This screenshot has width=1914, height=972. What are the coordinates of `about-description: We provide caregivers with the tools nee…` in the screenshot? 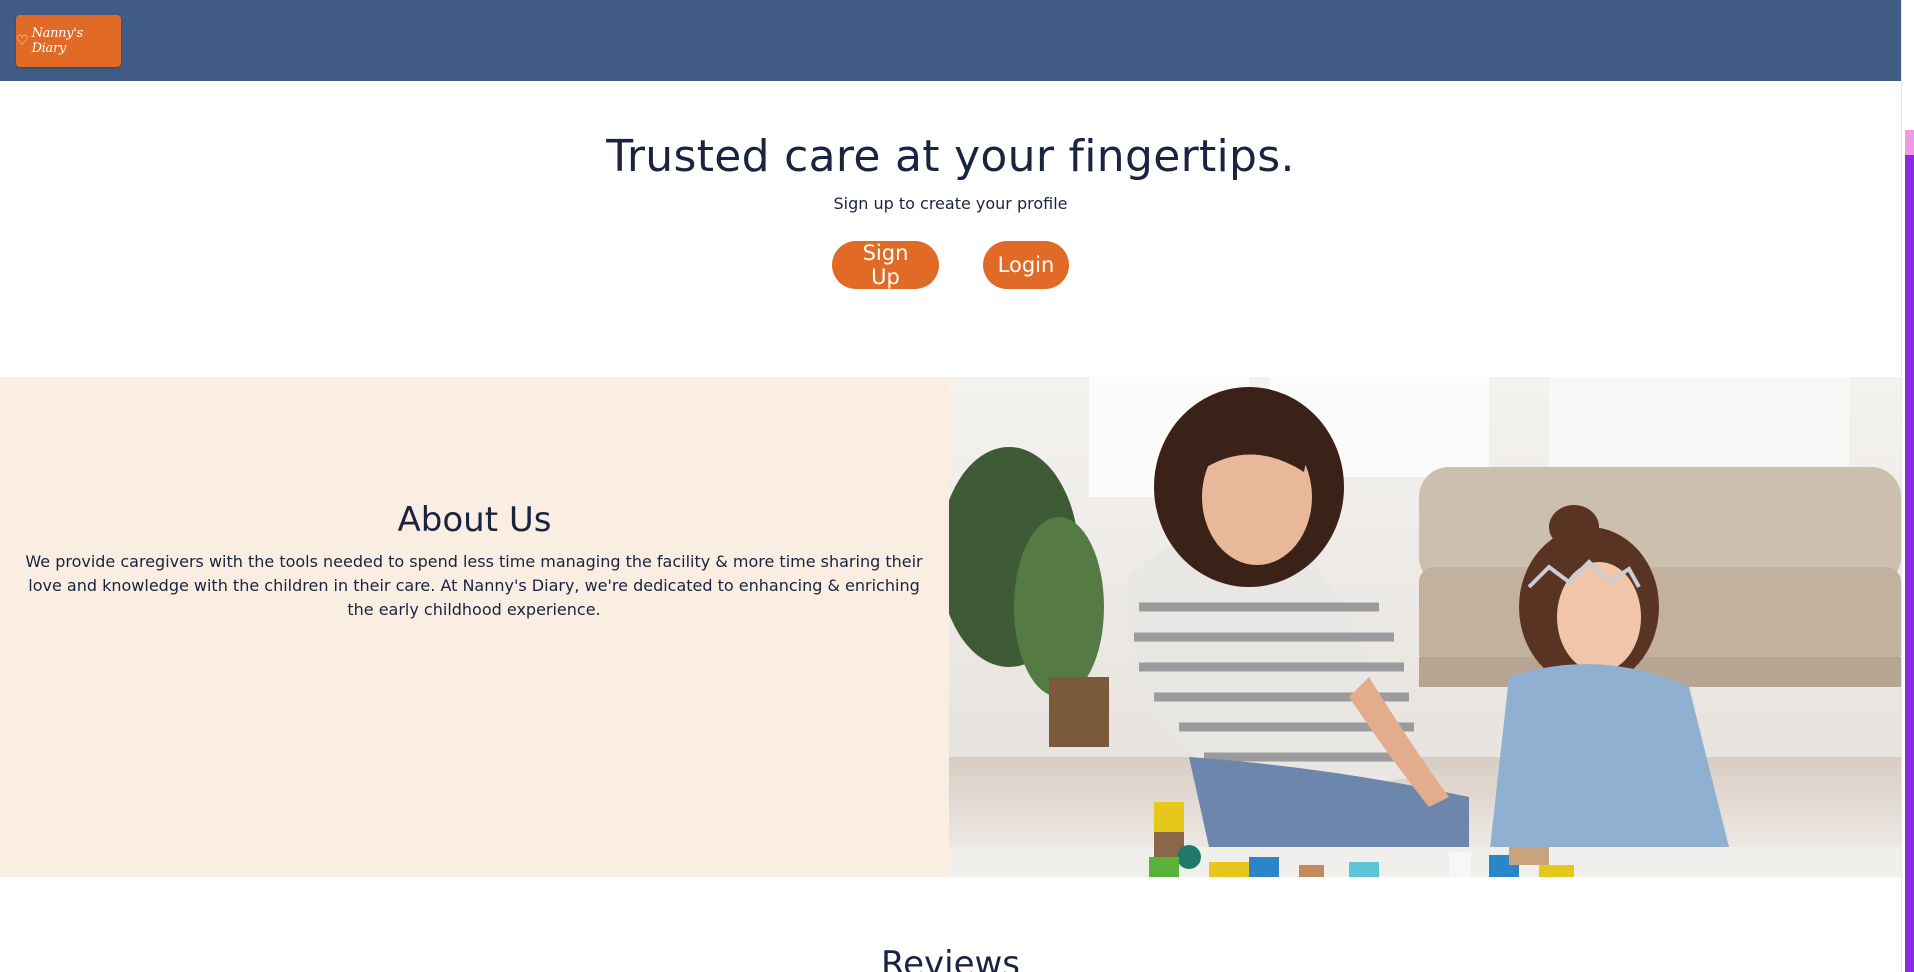 It's located at (474, 585).